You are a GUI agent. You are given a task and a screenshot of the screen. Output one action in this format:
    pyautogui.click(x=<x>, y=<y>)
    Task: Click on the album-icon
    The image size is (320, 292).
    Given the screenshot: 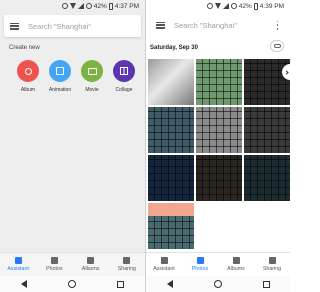 What is the action you would take?
    pyautogui.click(x=28, y=71)
    